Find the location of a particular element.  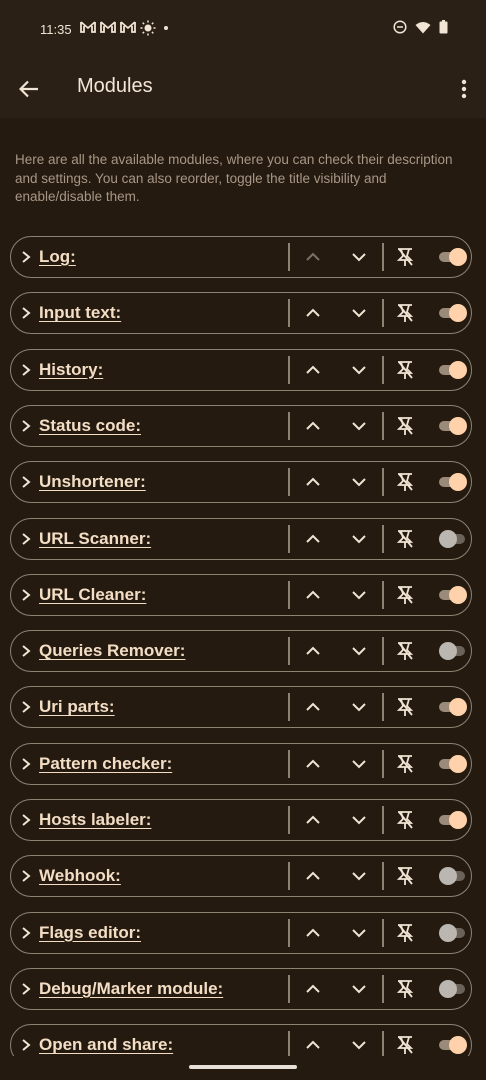

module-row: Input text: is located at coordinates (241, 313).